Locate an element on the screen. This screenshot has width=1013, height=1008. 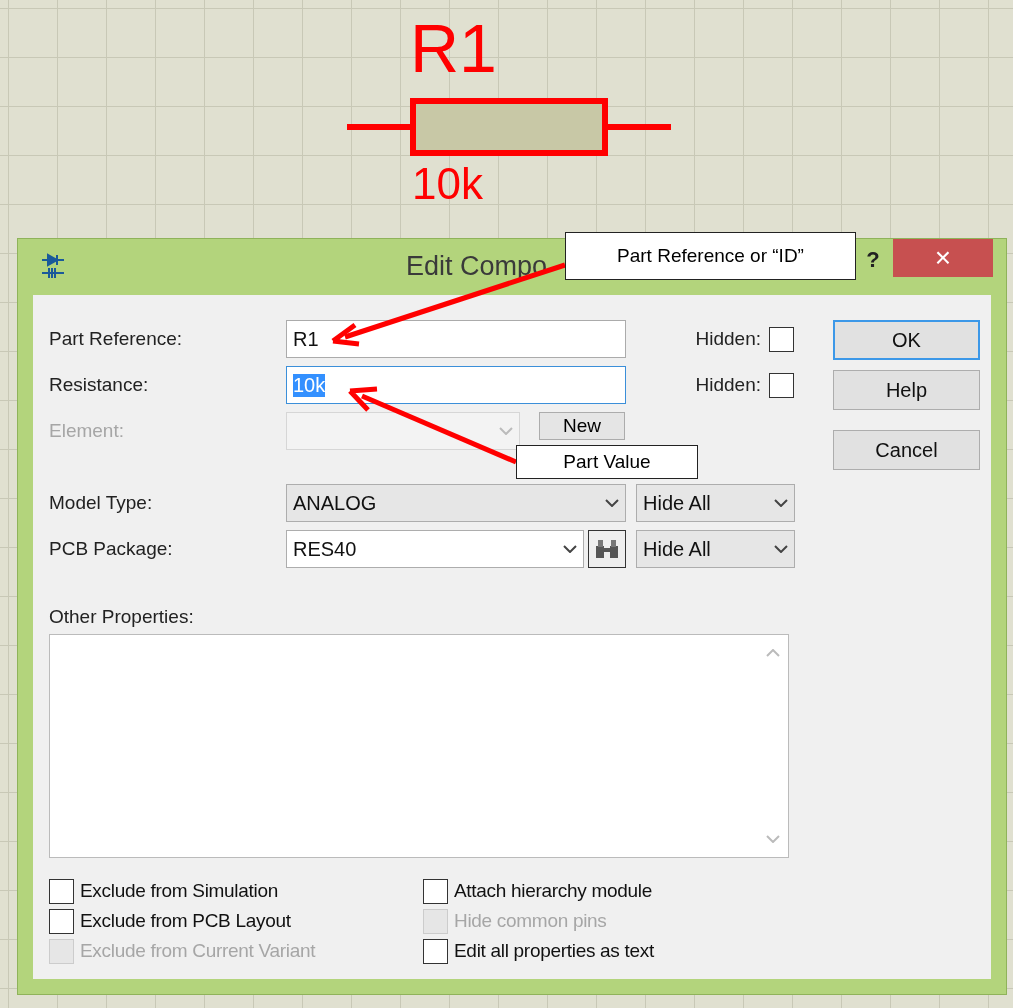
checkbox-label: Exclude from PCB Layout is located at coordinates (185, 921).